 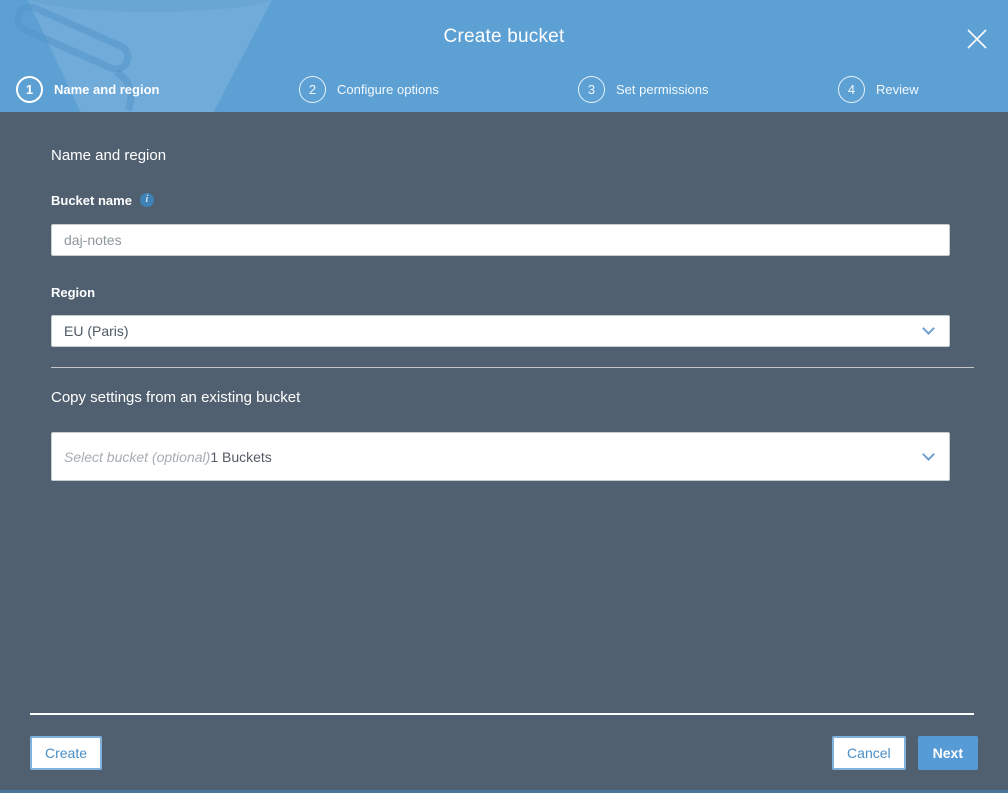 I want to click on step-set-permissions: 3 Set permissions, so click(x=643, y=89).